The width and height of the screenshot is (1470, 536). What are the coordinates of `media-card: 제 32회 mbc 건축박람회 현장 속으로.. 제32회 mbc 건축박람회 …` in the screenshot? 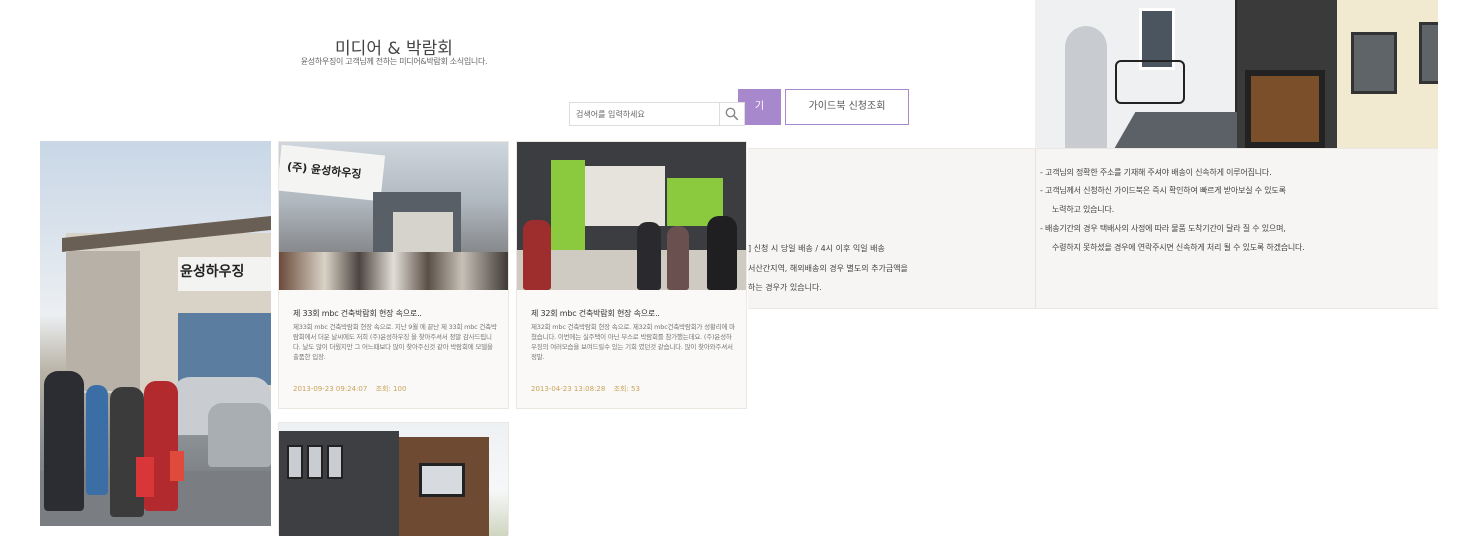 It's located at (631, 275).